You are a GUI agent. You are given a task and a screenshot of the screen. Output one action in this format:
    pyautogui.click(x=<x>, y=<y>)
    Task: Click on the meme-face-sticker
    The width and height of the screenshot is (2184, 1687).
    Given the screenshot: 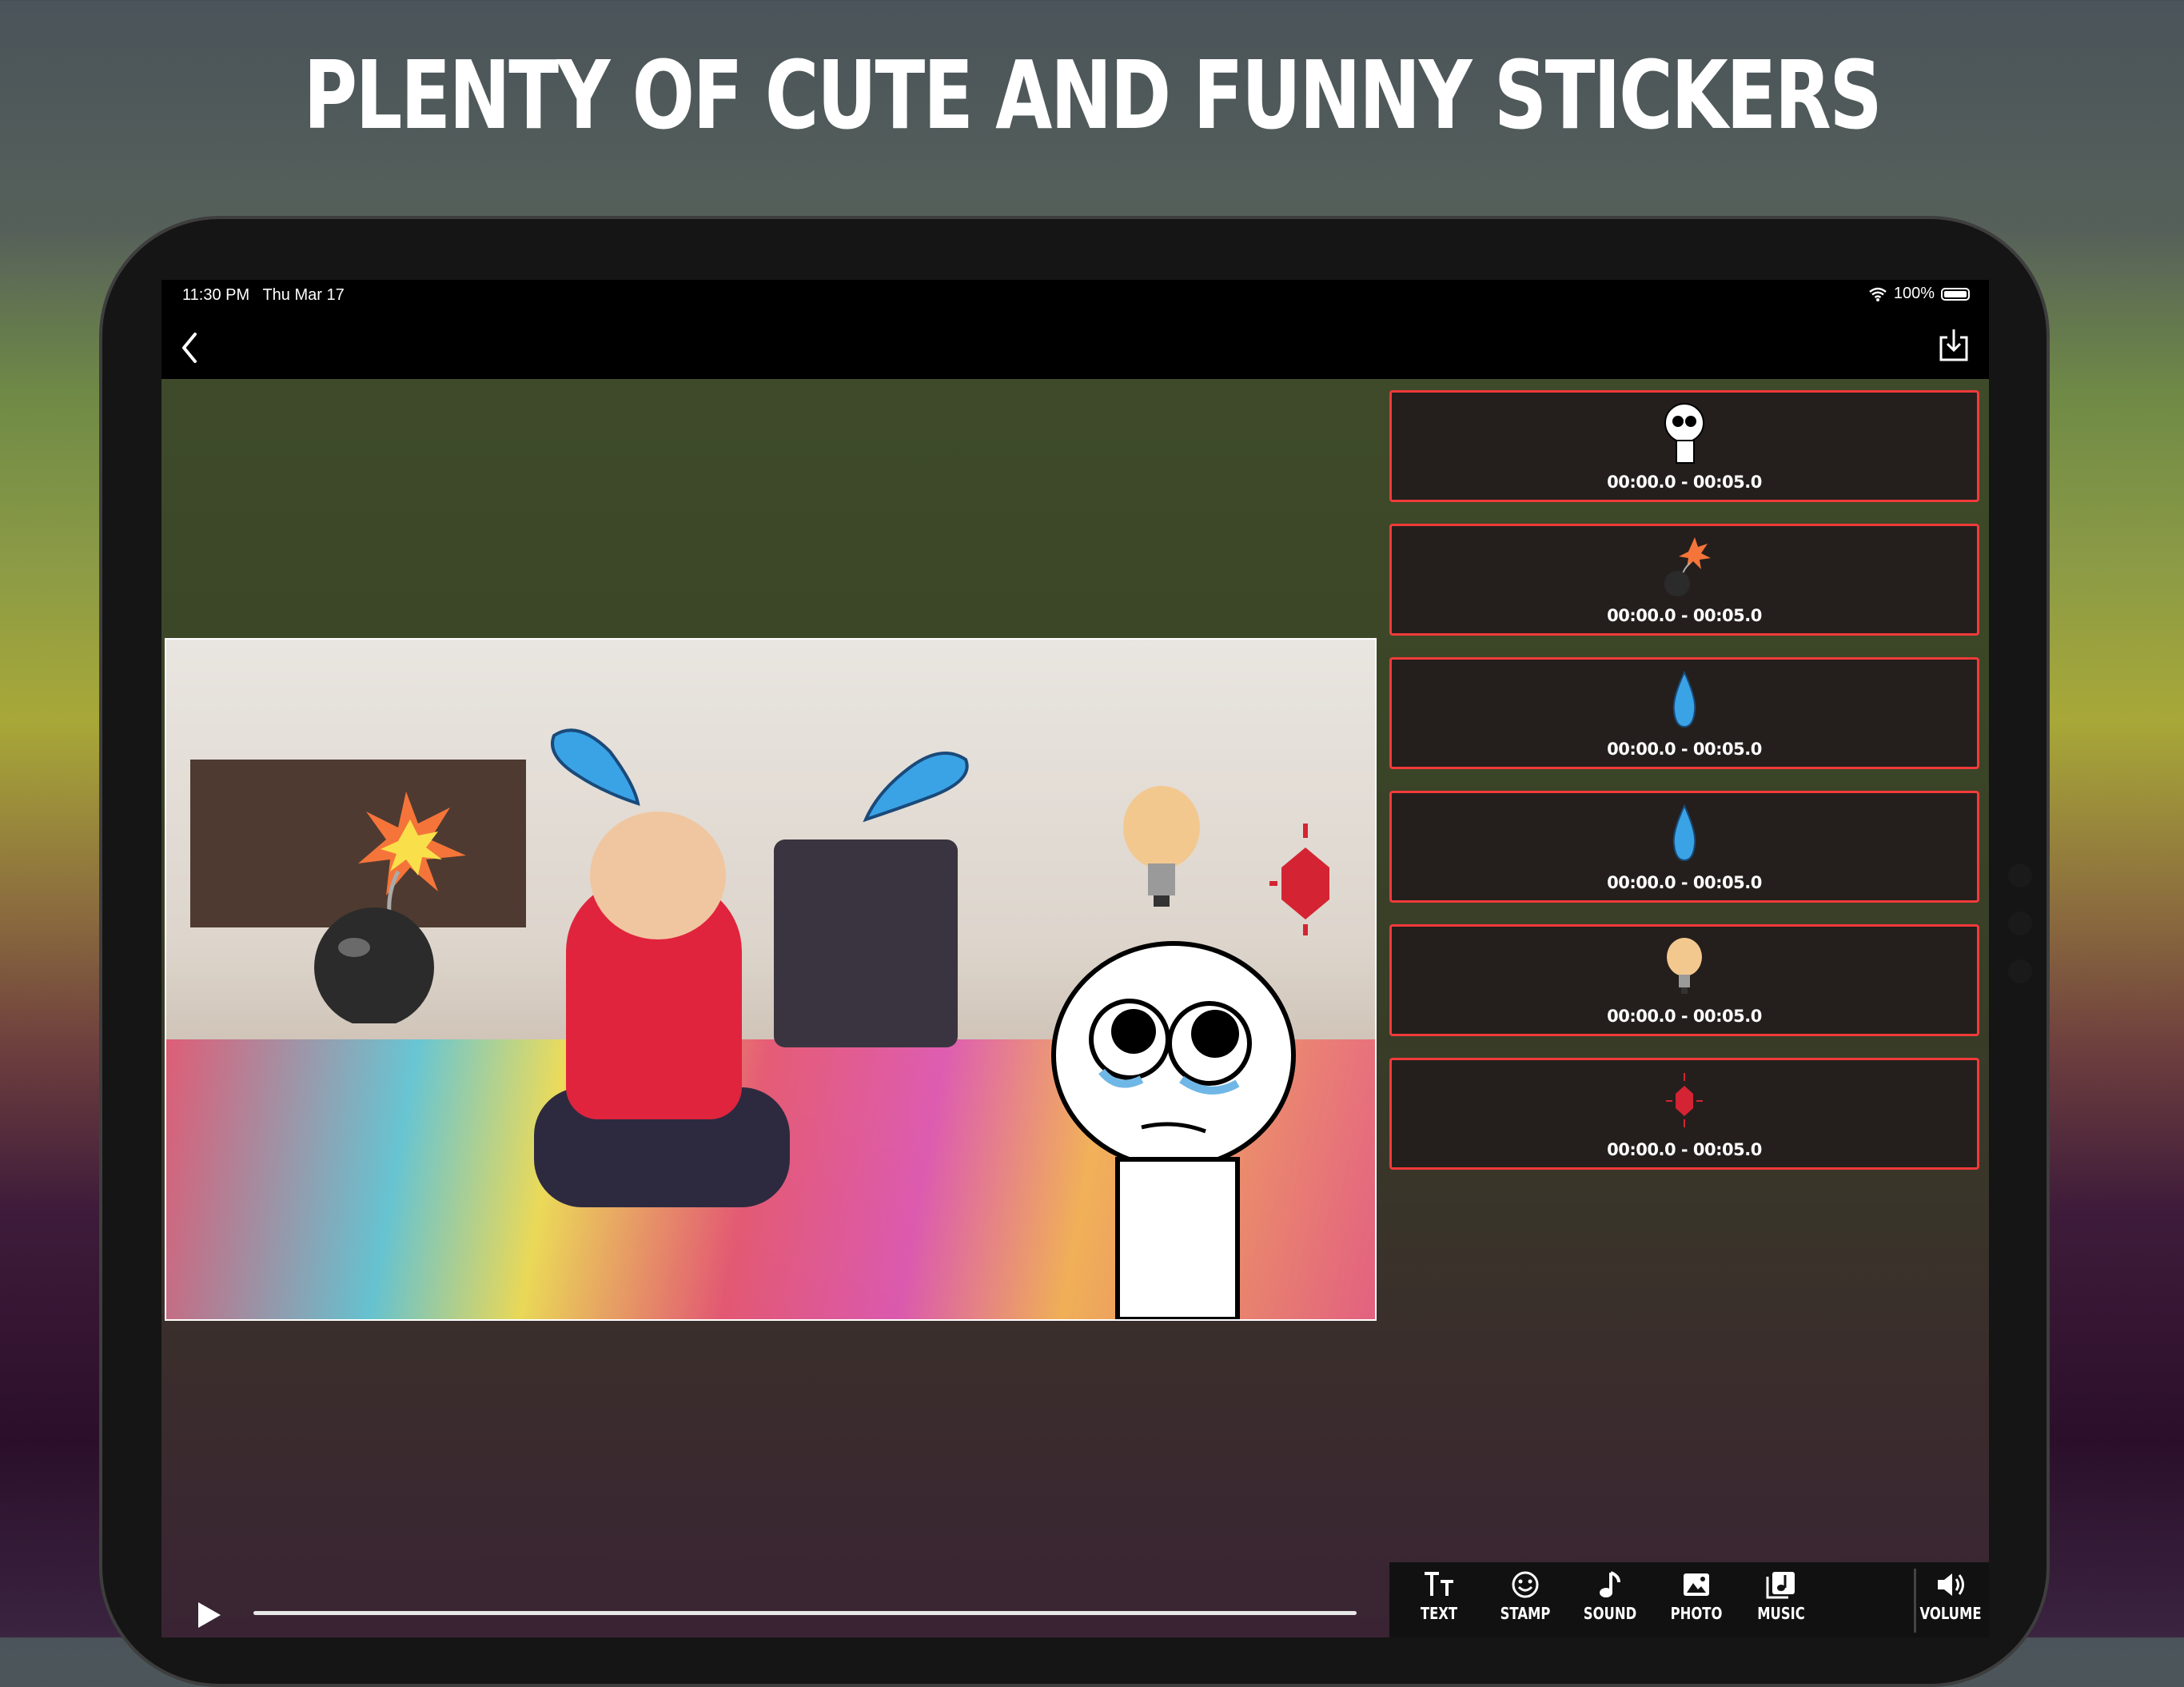 What is the action you would take?
    pyautogui.click(x=1177, y=1127)
    